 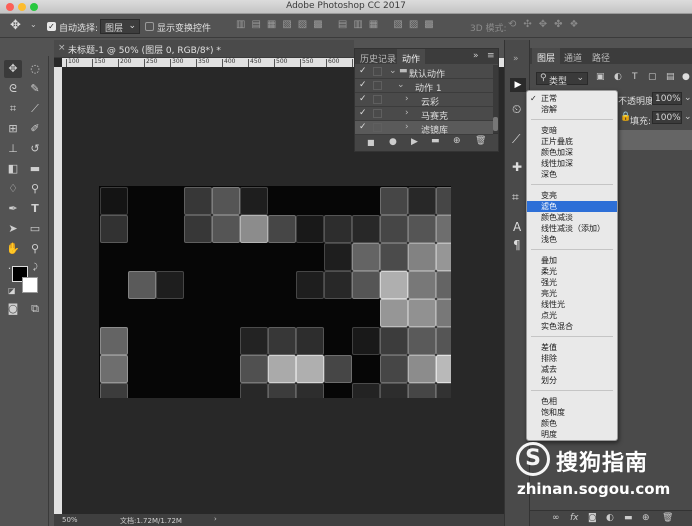 What do you see at coordinates (572, 380) in the screenshot?
I see `blend-mode-option: 划分` at bounding box center [572, 380].